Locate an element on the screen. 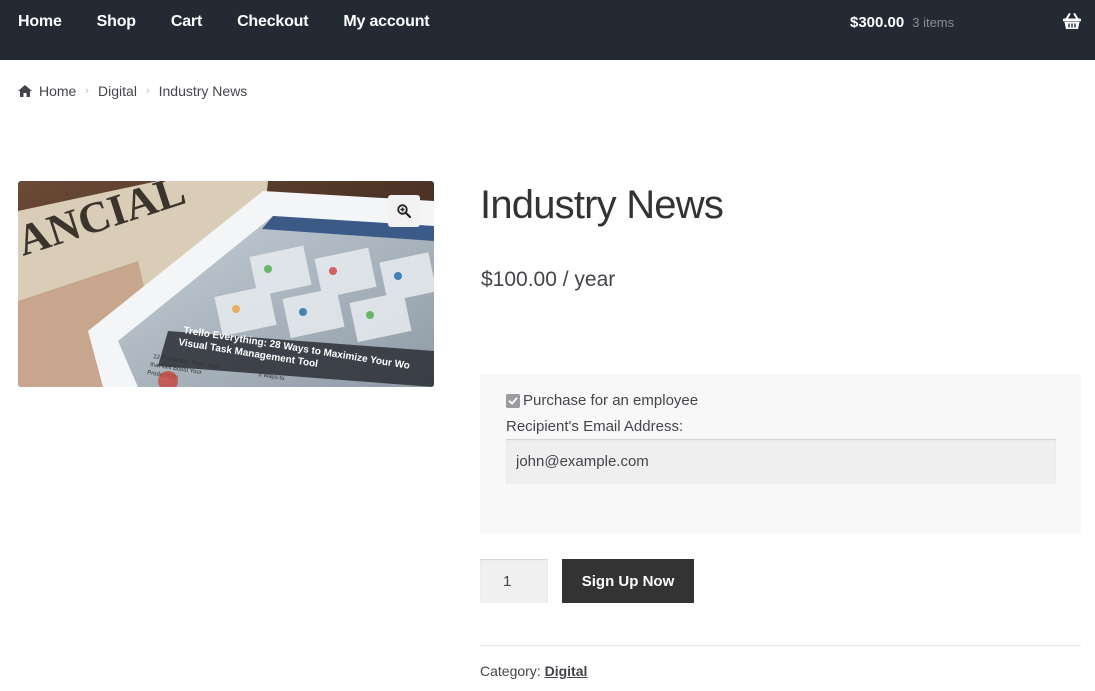  nav-shop: Shop is located at coordinates (116, 22).